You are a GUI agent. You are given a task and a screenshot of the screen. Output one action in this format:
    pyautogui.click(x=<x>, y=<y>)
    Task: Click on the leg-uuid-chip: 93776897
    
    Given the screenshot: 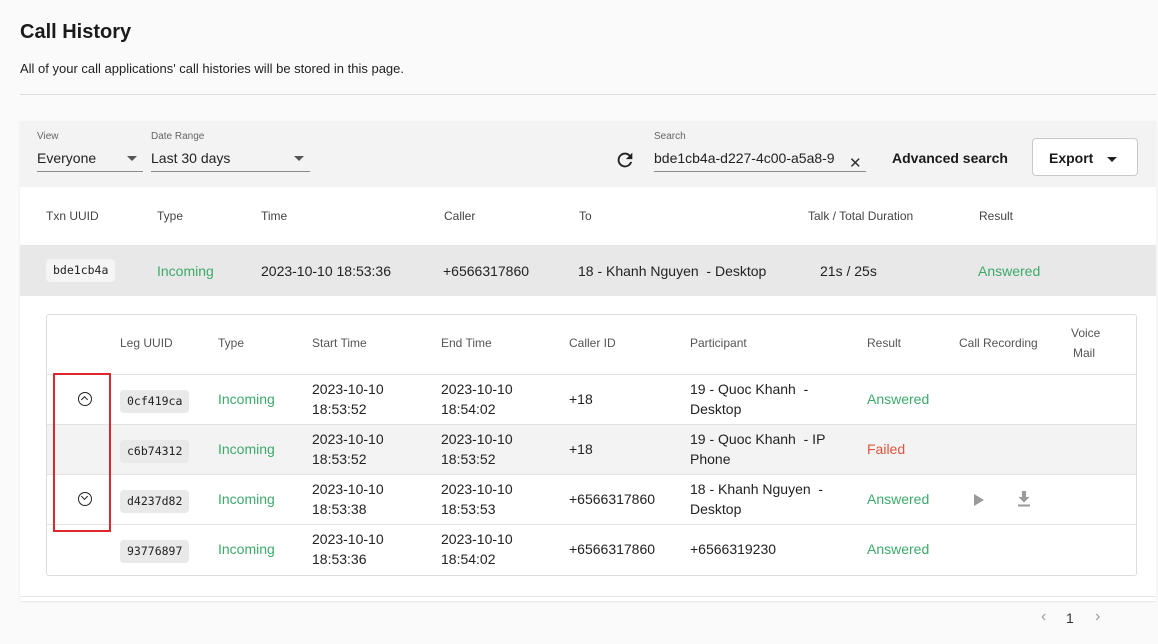 What is the action you would take?
    pyautogui.click(x=155, y=551)
    